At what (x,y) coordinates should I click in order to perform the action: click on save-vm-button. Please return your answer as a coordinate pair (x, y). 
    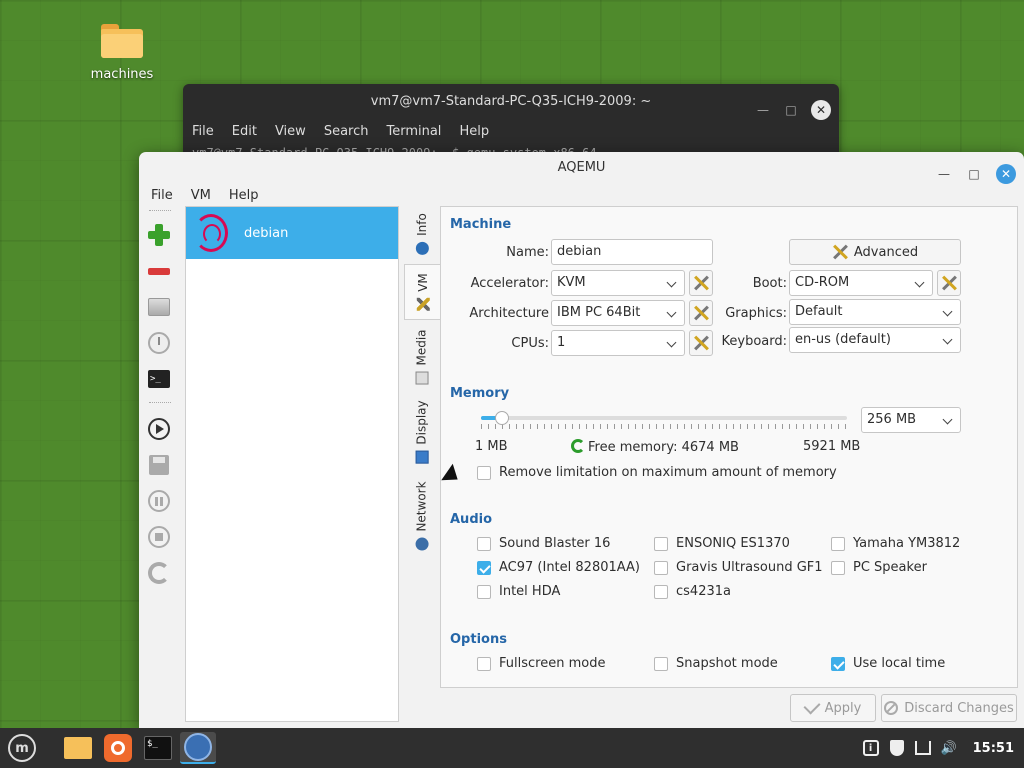
    Looking at the image, I should click on (159, 465).